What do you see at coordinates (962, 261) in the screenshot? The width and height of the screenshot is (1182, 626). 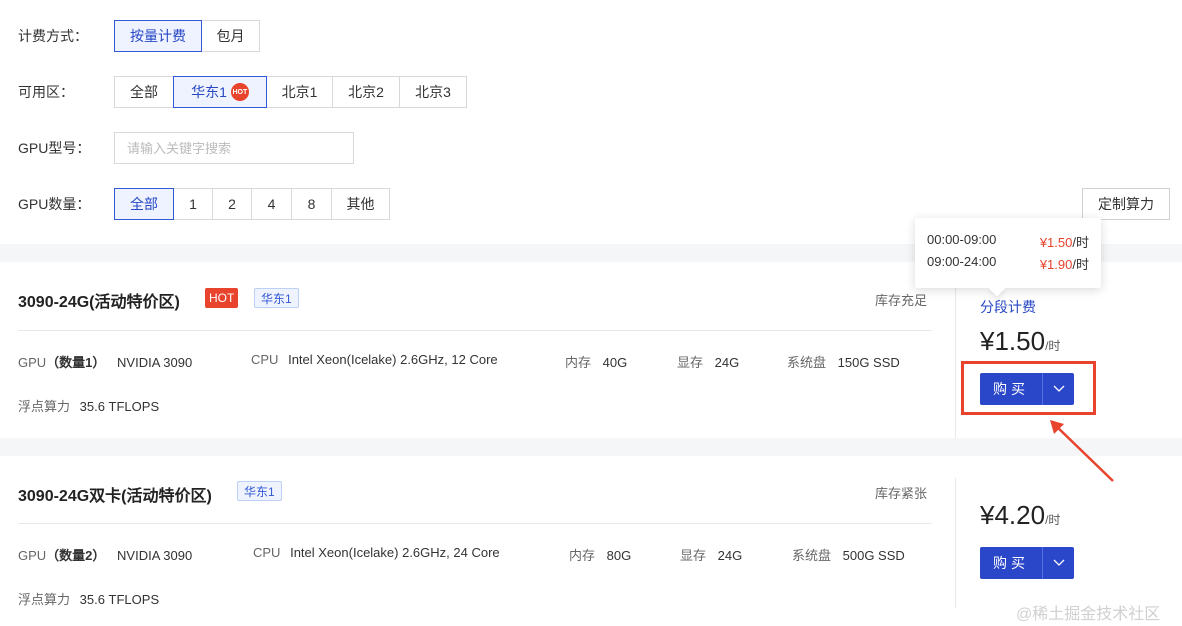 I see `tooltip-time: 09:00-24:00` at bounding box center [962, 261].